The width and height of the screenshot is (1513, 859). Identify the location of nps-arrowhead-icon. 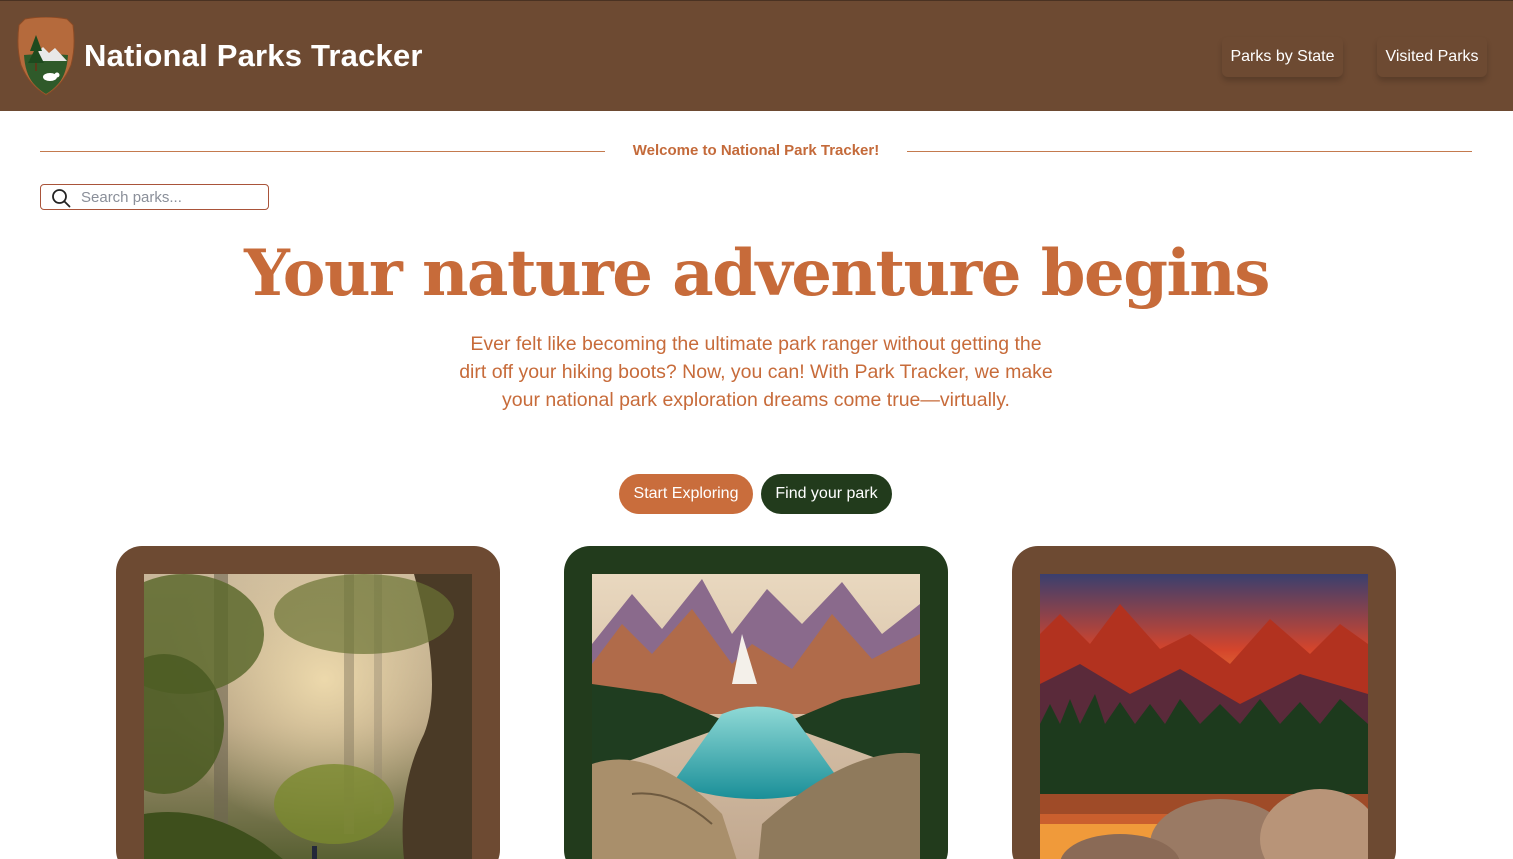
(46, 56).